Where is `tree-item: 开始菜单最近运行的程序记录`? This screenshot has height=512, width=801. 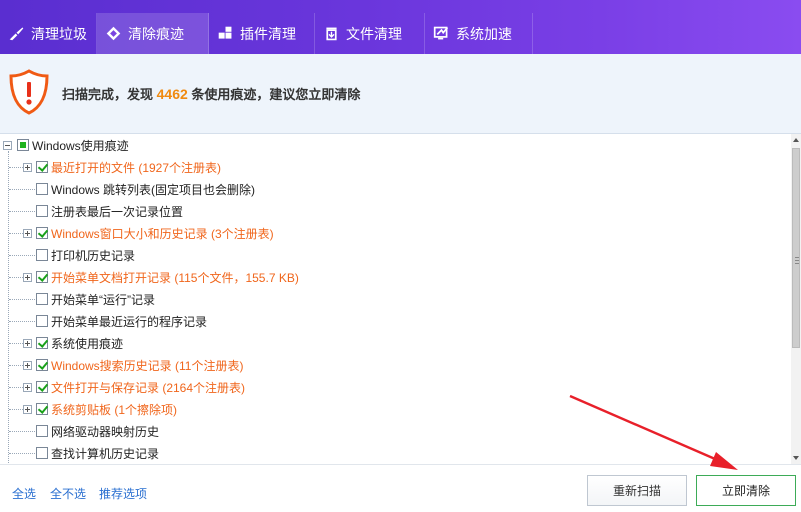 tree-item: 开始菜单最近运行的程序记录 is located at coordinates (121, 321).